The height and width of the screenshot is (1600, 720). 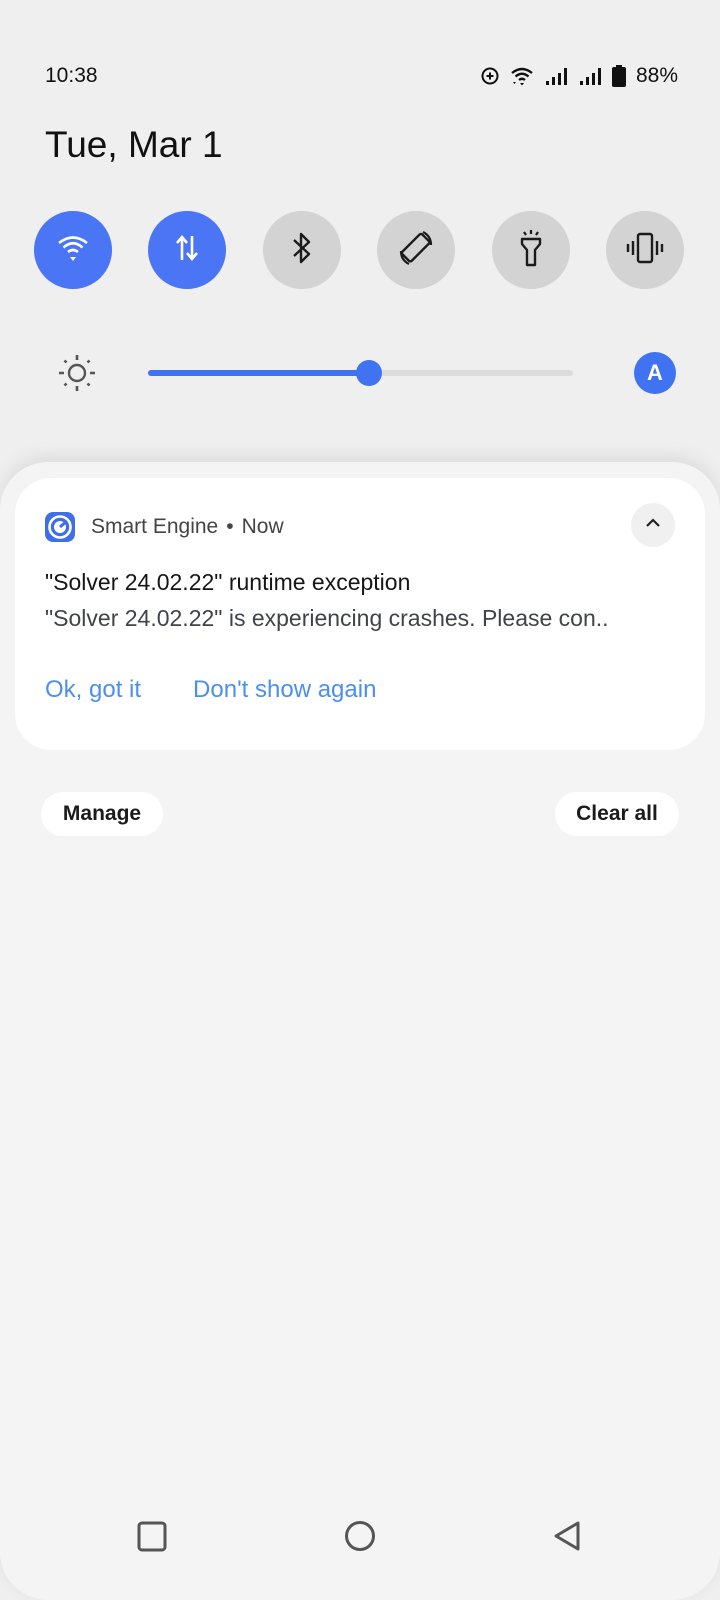 I want to click on tile-bluetooth, so click(x=301, y=250).